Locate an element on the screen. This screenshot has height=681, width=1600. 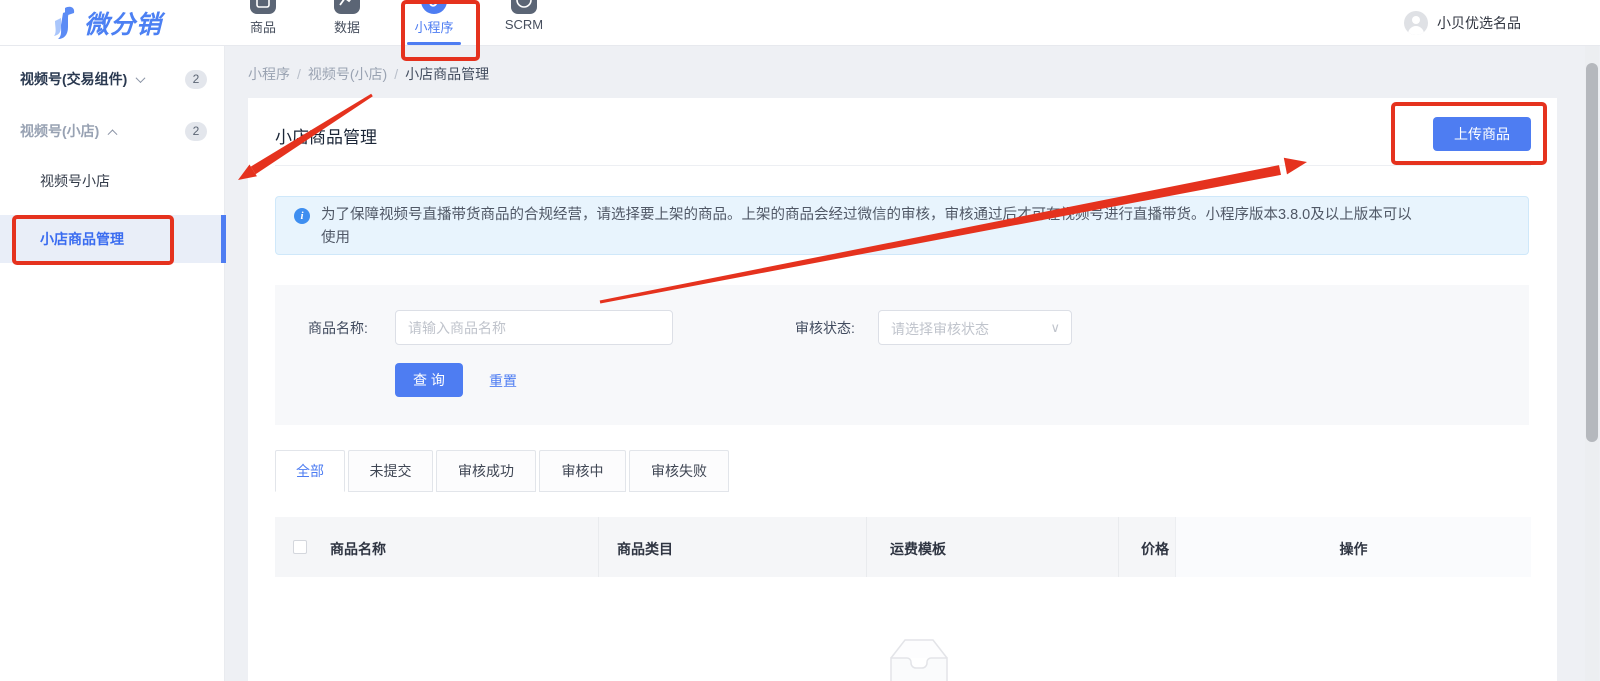
column-product-name: 商品名称 is located at coordinates (358, 549).